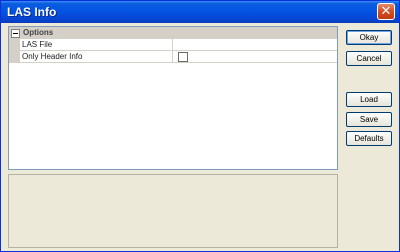  What do you see at coordinates (178, 45) in the screenshot?
I see `property-row-las-file: LAS File` at bounding box center [178, 45].